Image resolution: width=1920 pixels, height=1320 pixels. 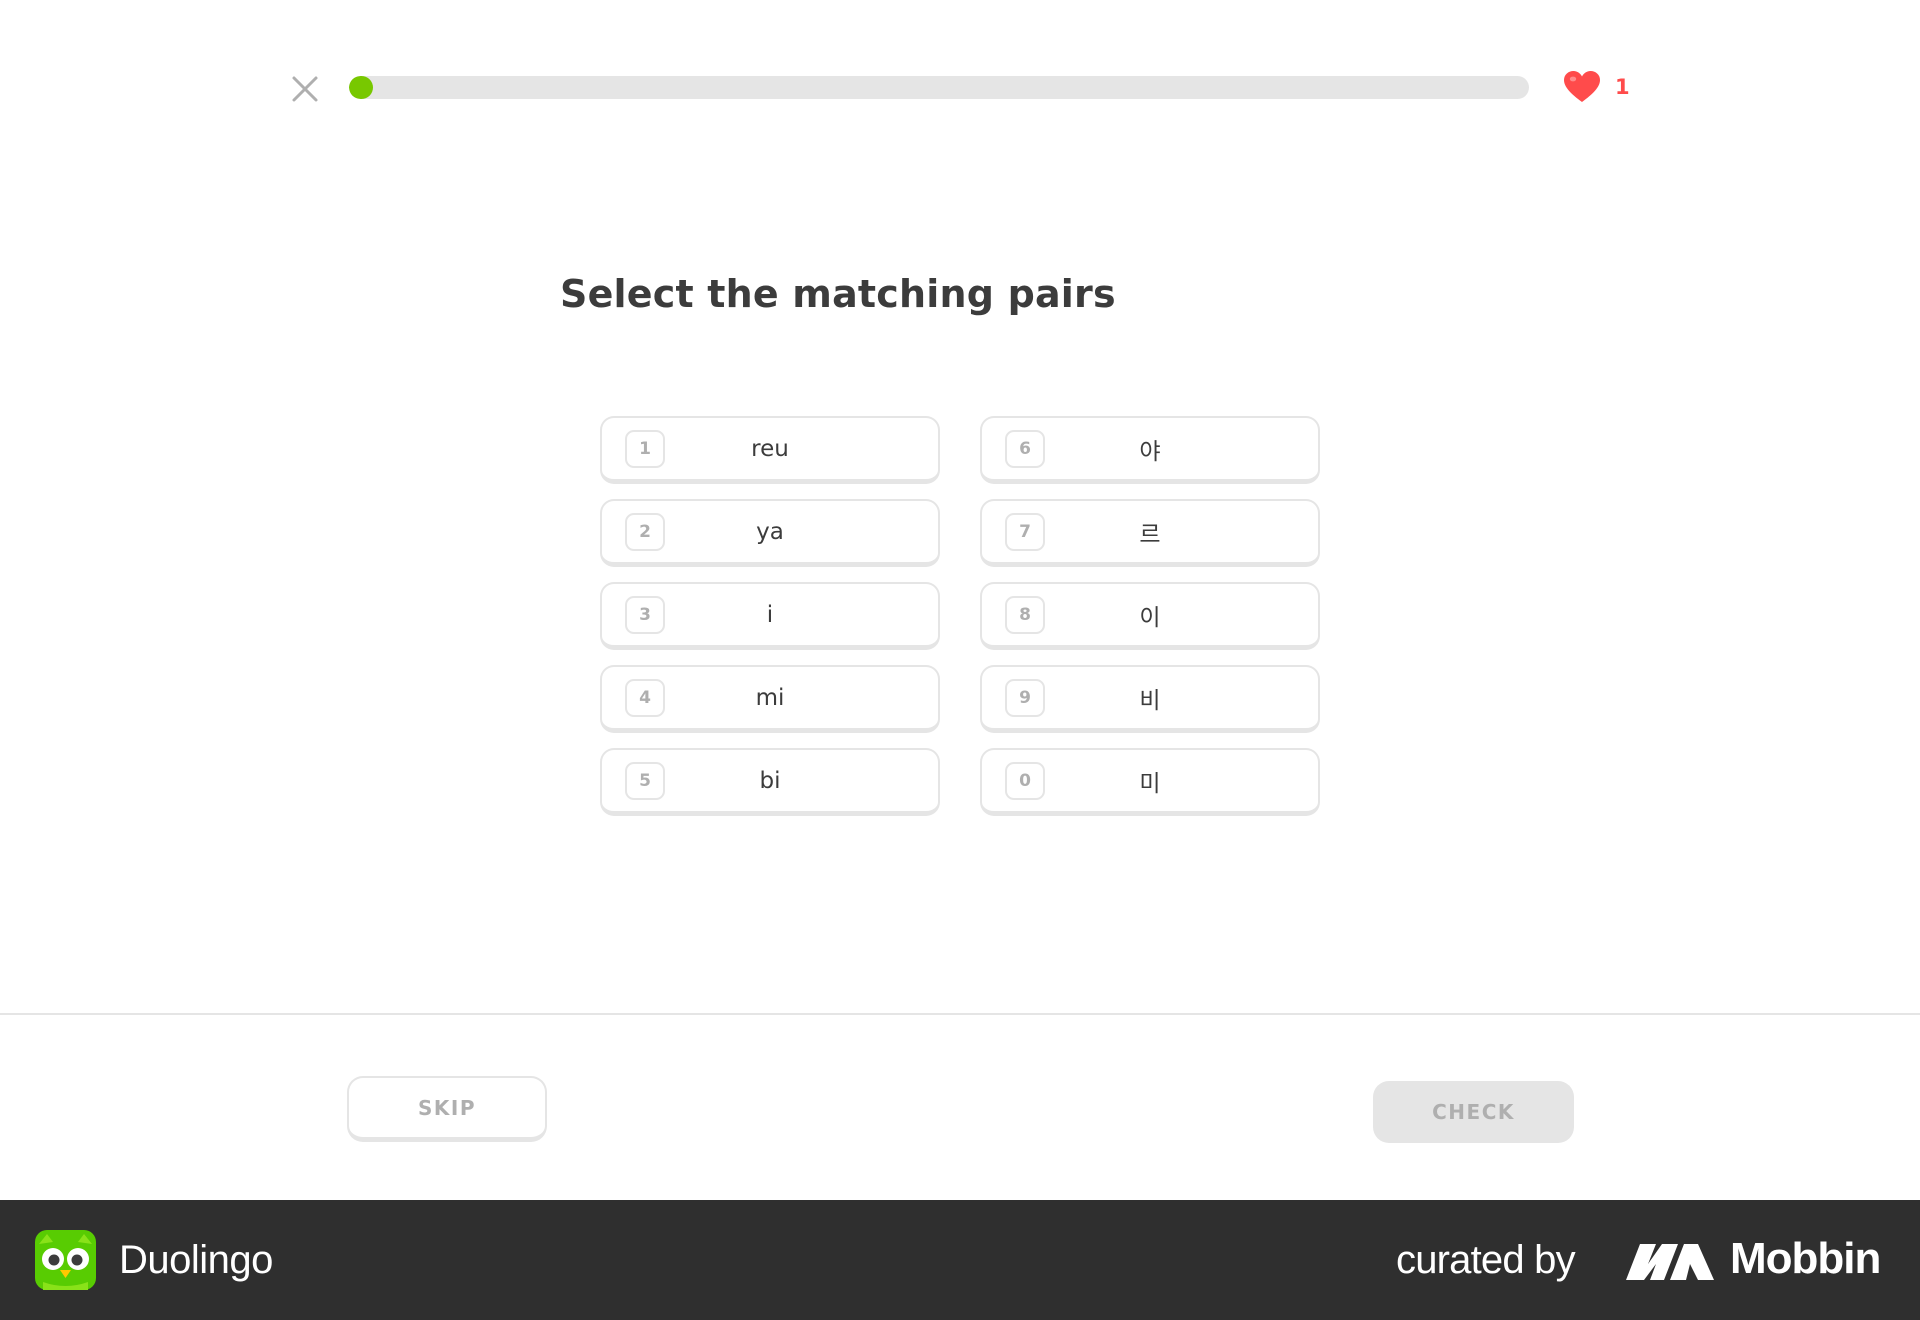 I want to click on tile-label: 이, so click(x=1150, y=617).